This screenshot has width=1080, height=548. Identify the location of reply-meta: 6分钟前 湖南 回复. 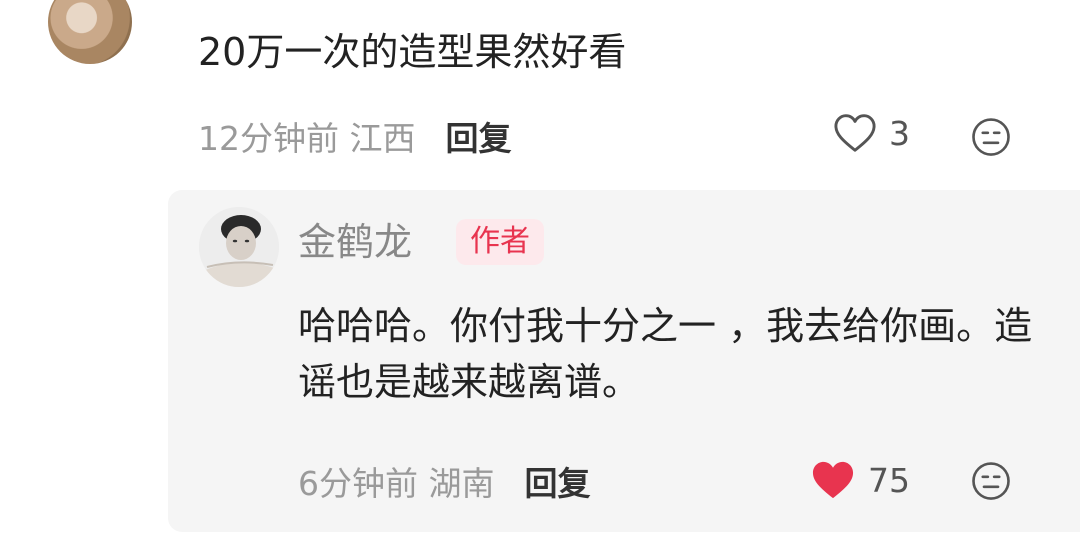
(444, 481).